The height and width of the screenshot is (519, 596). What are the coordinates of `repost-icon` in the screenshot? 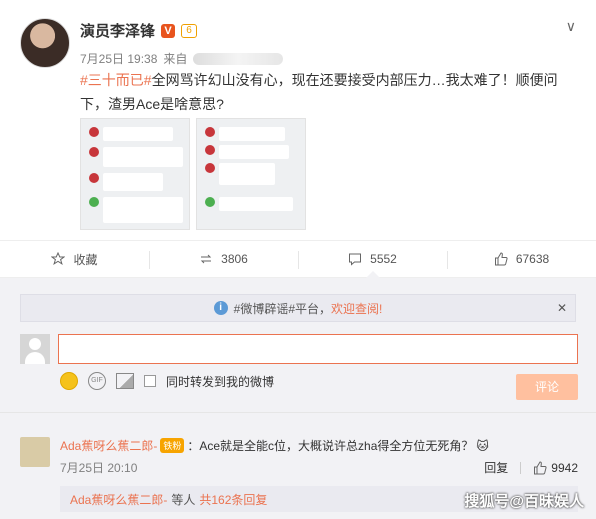 It's located at (206, 259).